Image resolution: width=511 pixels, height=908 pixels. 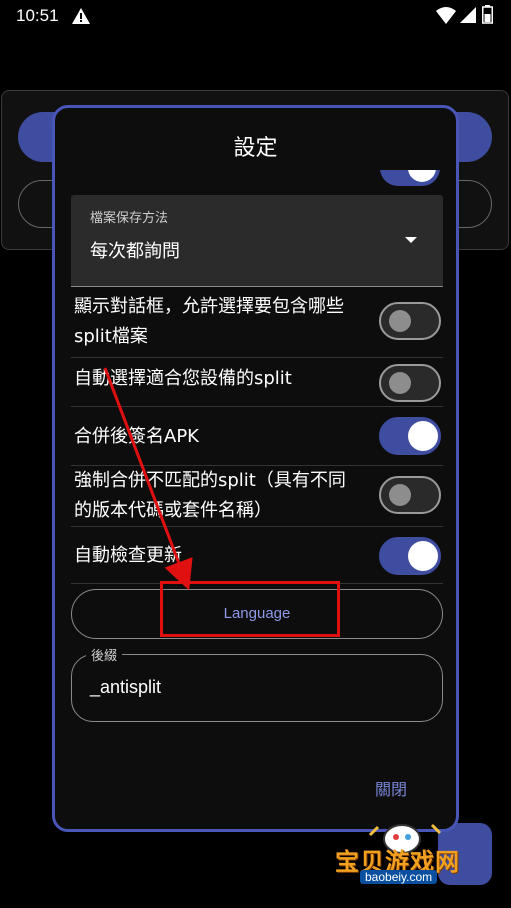 I want to click on setting-row-sign-apk: 合併後簽名APK, so click(x=257, y=436).